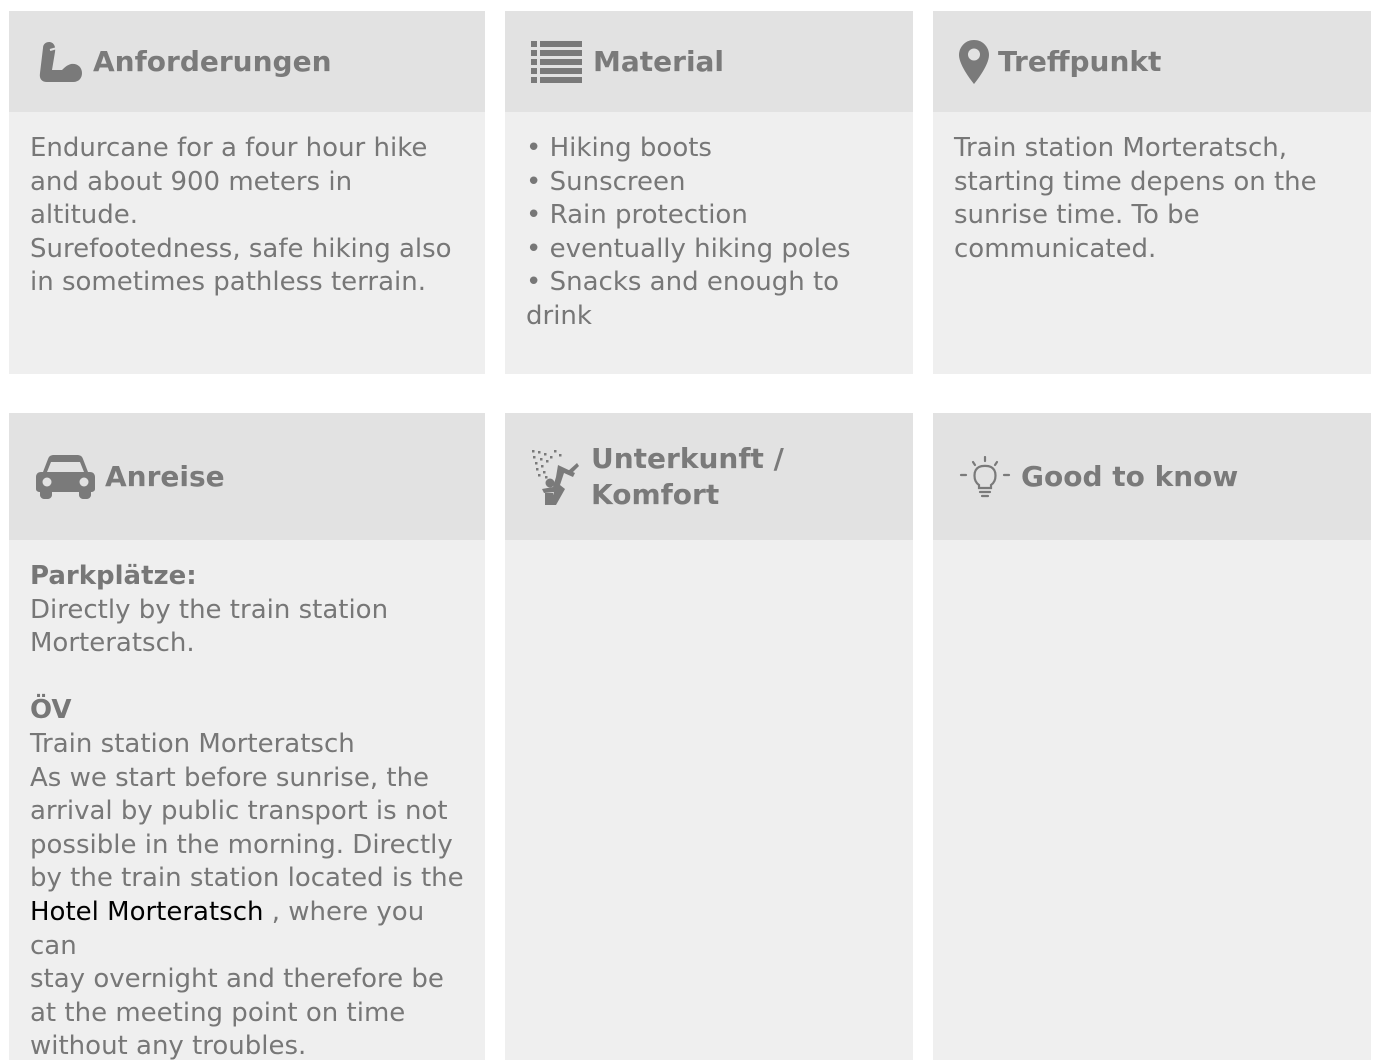 This screenshot has width=1376, height=1064. What do you see at coordinates (218, 1012) in the screenshot?
I see `transport-line: at the meeting point on time` at bounding box center [218, 1012].